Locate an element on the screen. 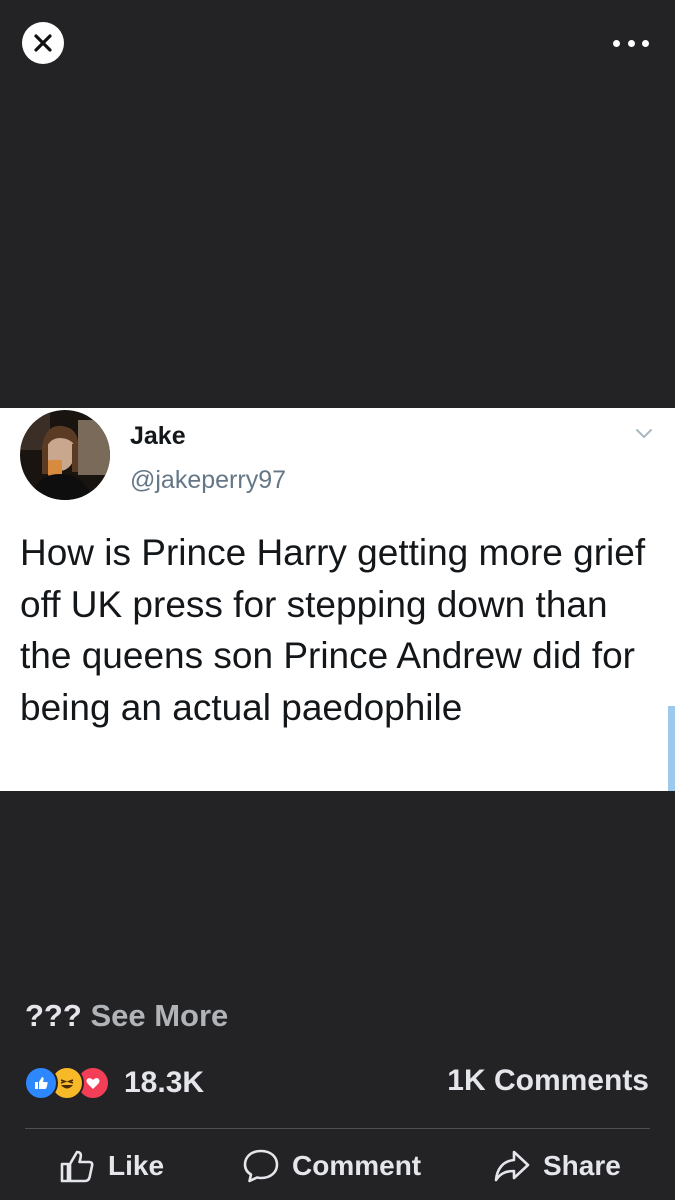 The height and width of the screenshot is (1200, 675). share-button: Share is located at coordinates (557, 1166).